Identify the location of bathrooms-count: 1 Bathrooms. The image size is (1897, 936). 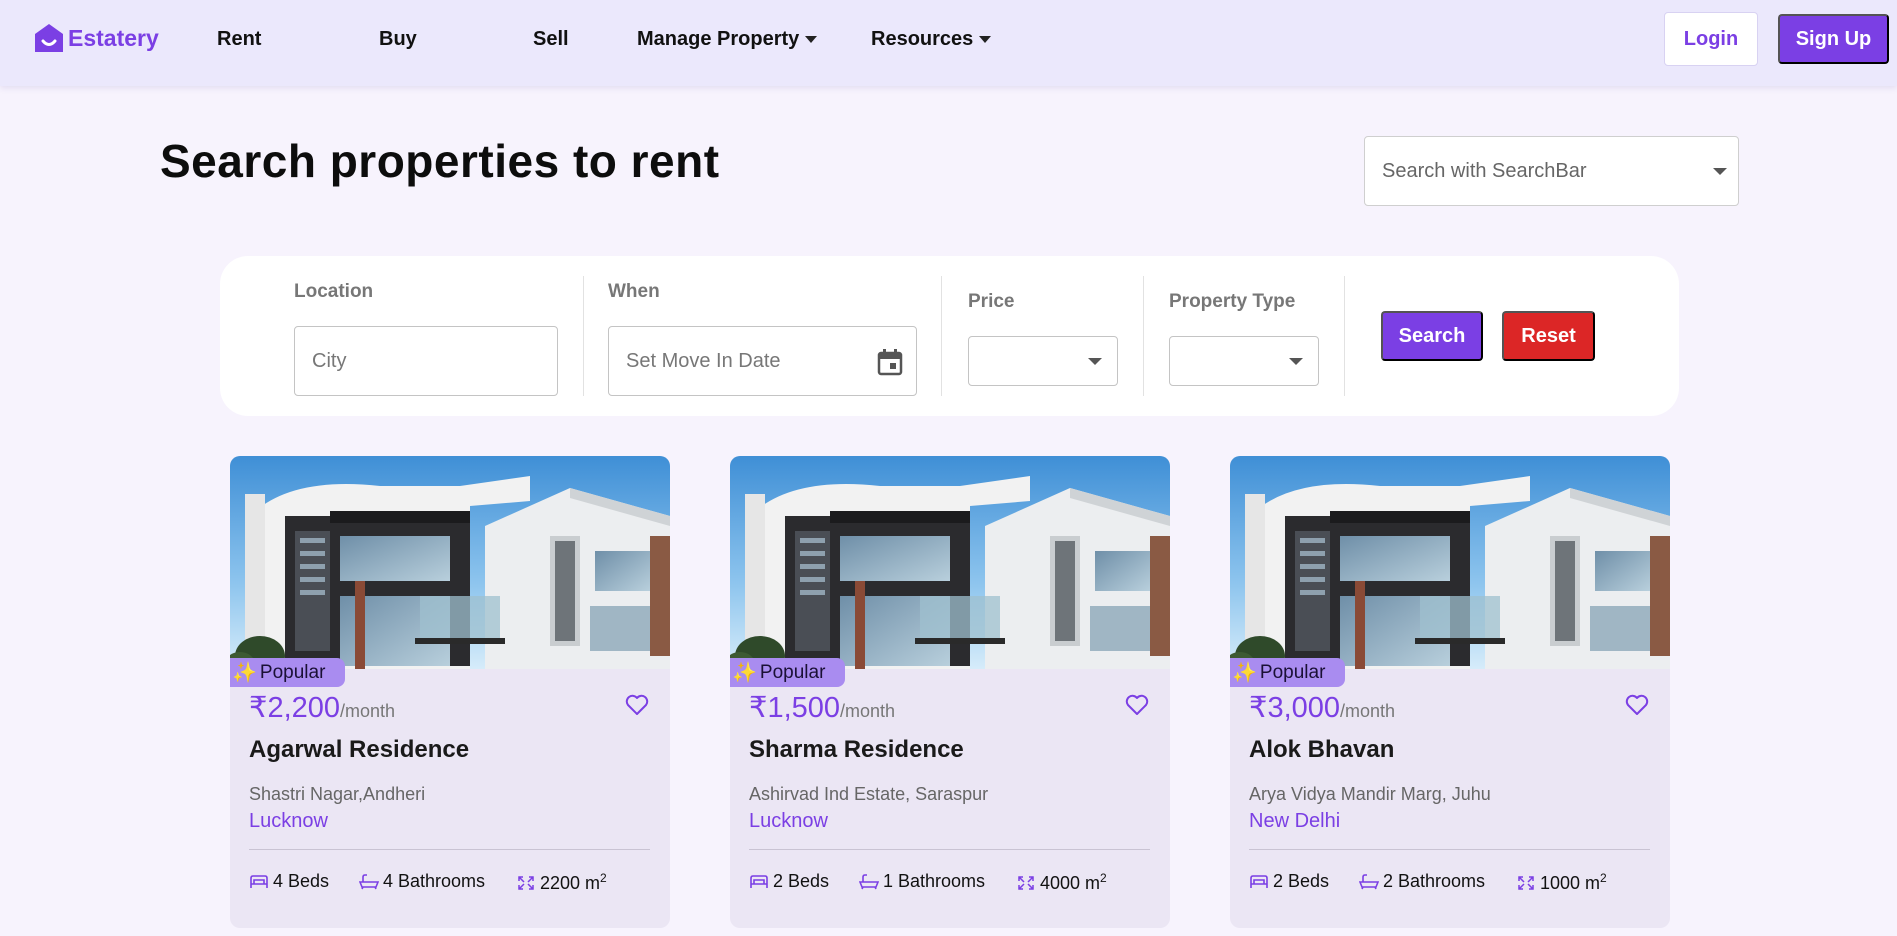
(934, 881).